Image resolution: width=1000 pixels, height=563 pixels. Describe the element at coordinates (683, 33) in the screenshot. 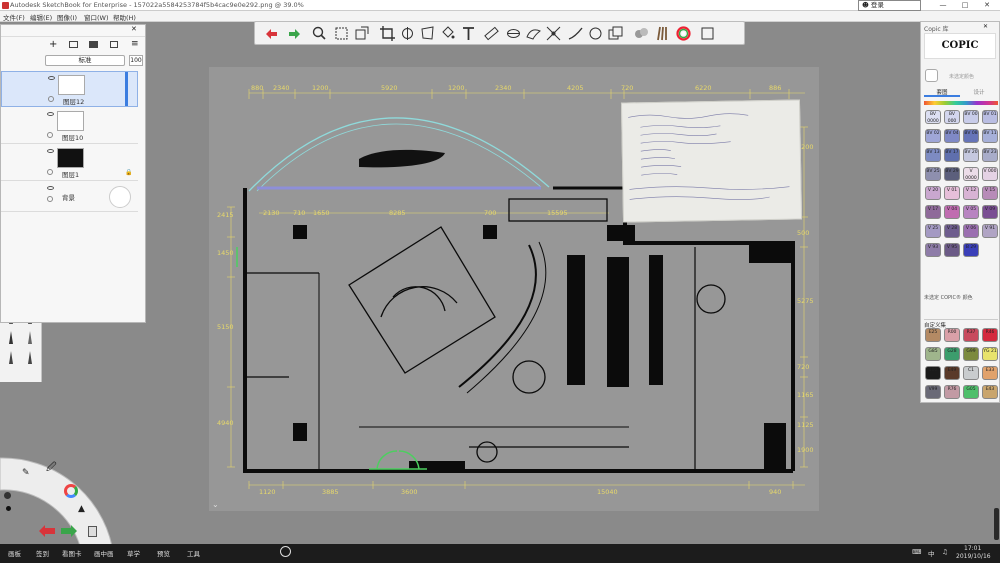

I see `color-wheel-icon` at that location.